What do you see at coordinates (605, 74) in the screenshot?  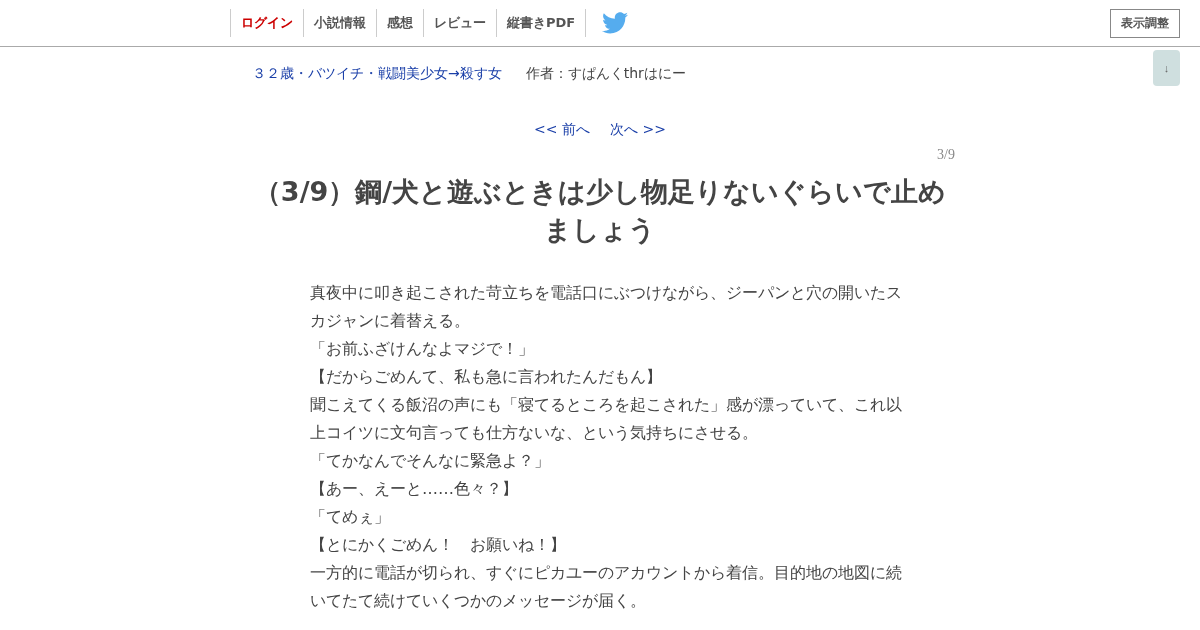 I see `author-name: 作者：すぱんくthrはにー` at bounding box center [605, 74].